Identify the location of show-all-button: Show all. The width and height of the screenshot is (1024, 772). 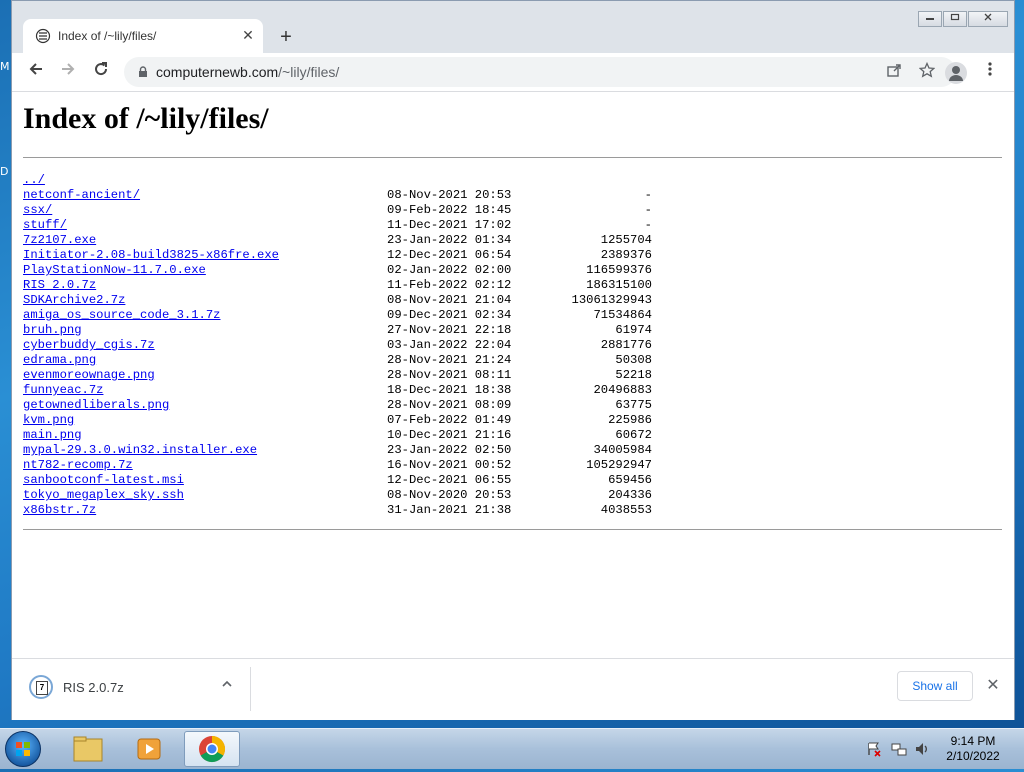
(935, 686).